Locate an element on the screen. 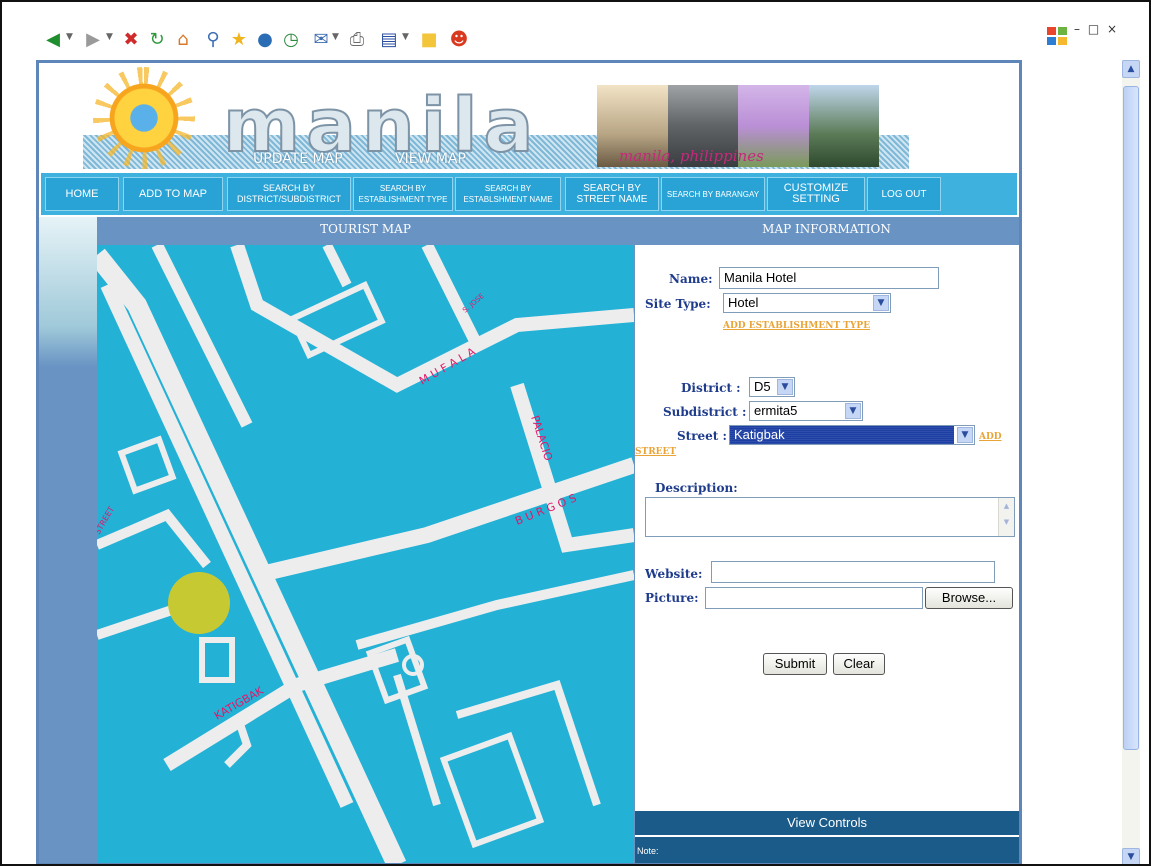  textarea-scrollbar: ▲ ▼ is located at coordinates (1006, 517).